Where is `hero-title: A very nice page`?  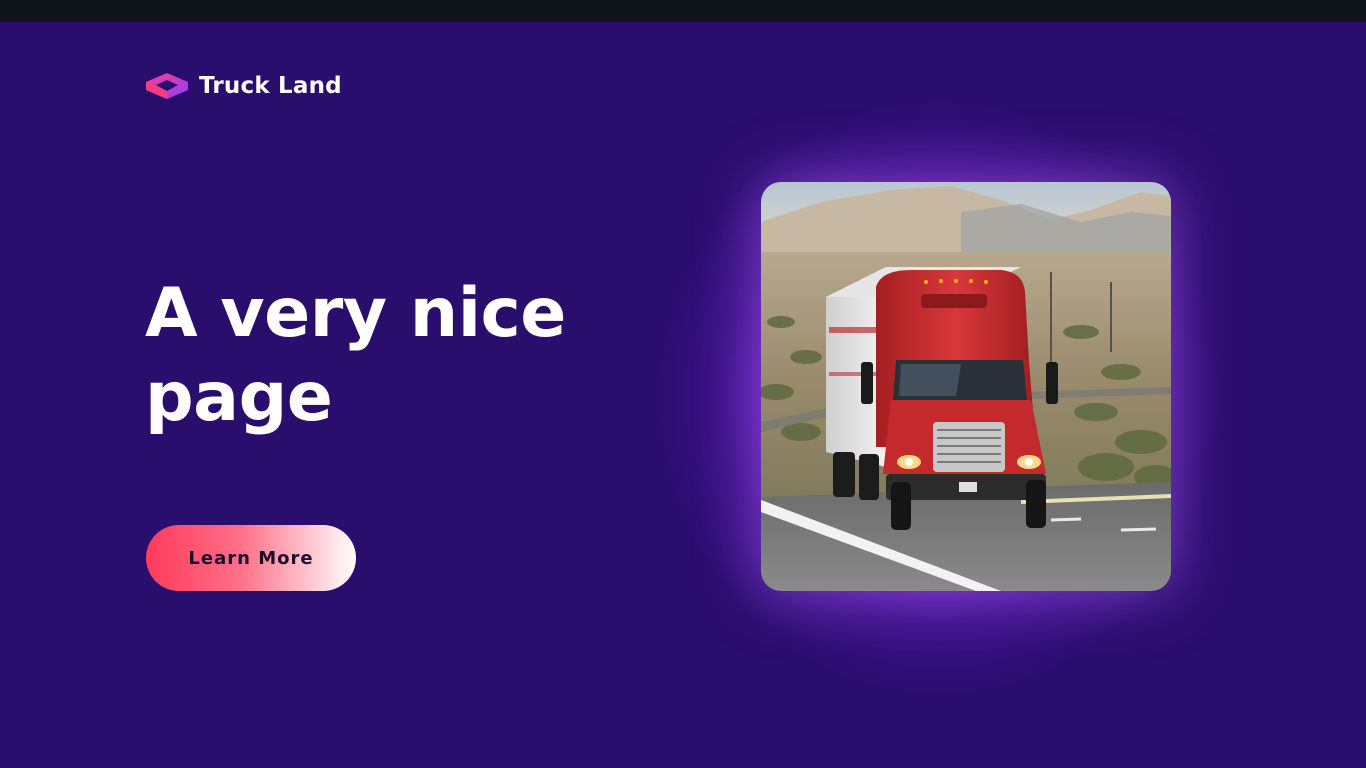 hero-title: A very nice page is located at coordinates (355, 355).